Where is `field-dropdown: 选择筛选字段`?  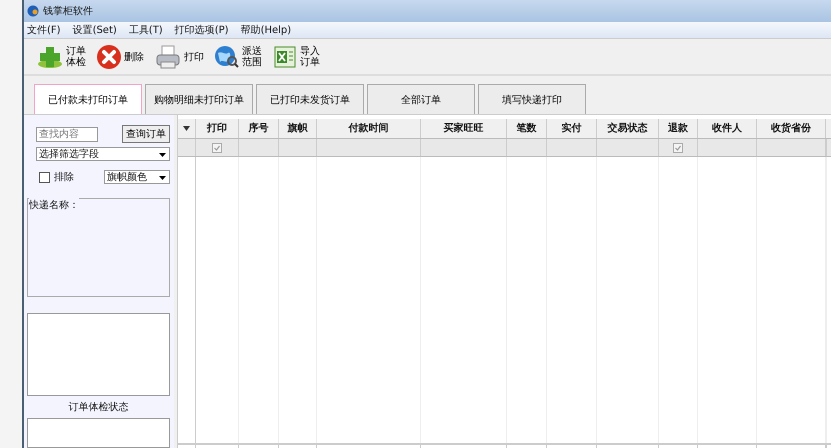 field-dropdown: 选择筛选字段 is located at coordinates (103, 154).